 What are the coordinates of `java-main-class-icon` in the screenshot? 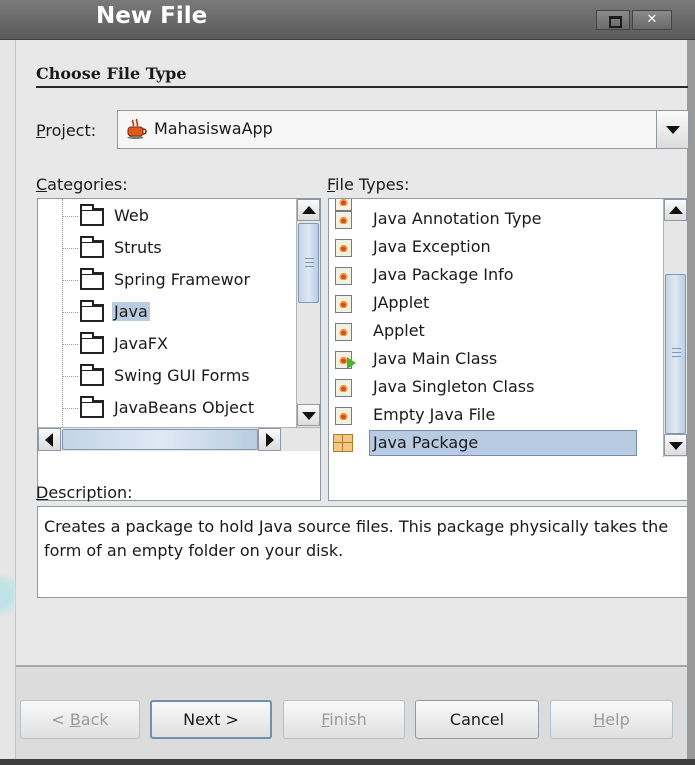 It's located at (345, 360).